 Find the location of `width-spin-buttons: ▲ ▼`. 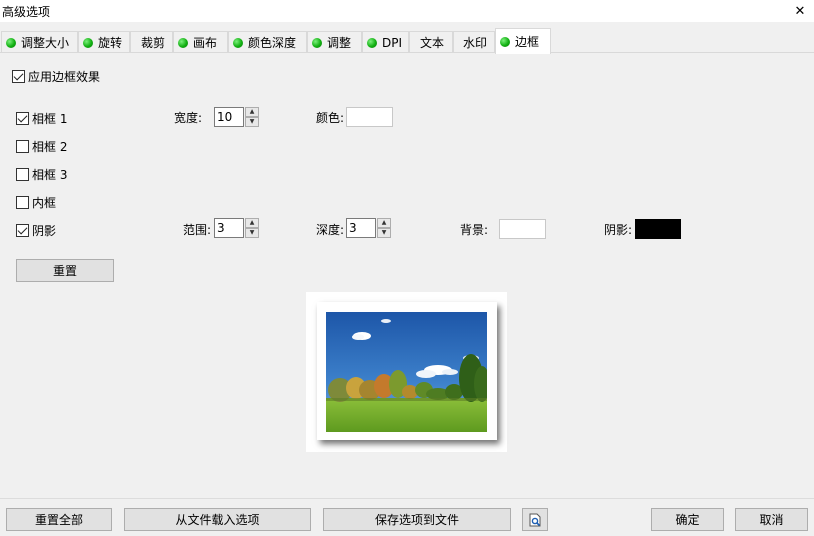

width-spin-buttons: ▲ ▼ is located at coordinates (252, 117).